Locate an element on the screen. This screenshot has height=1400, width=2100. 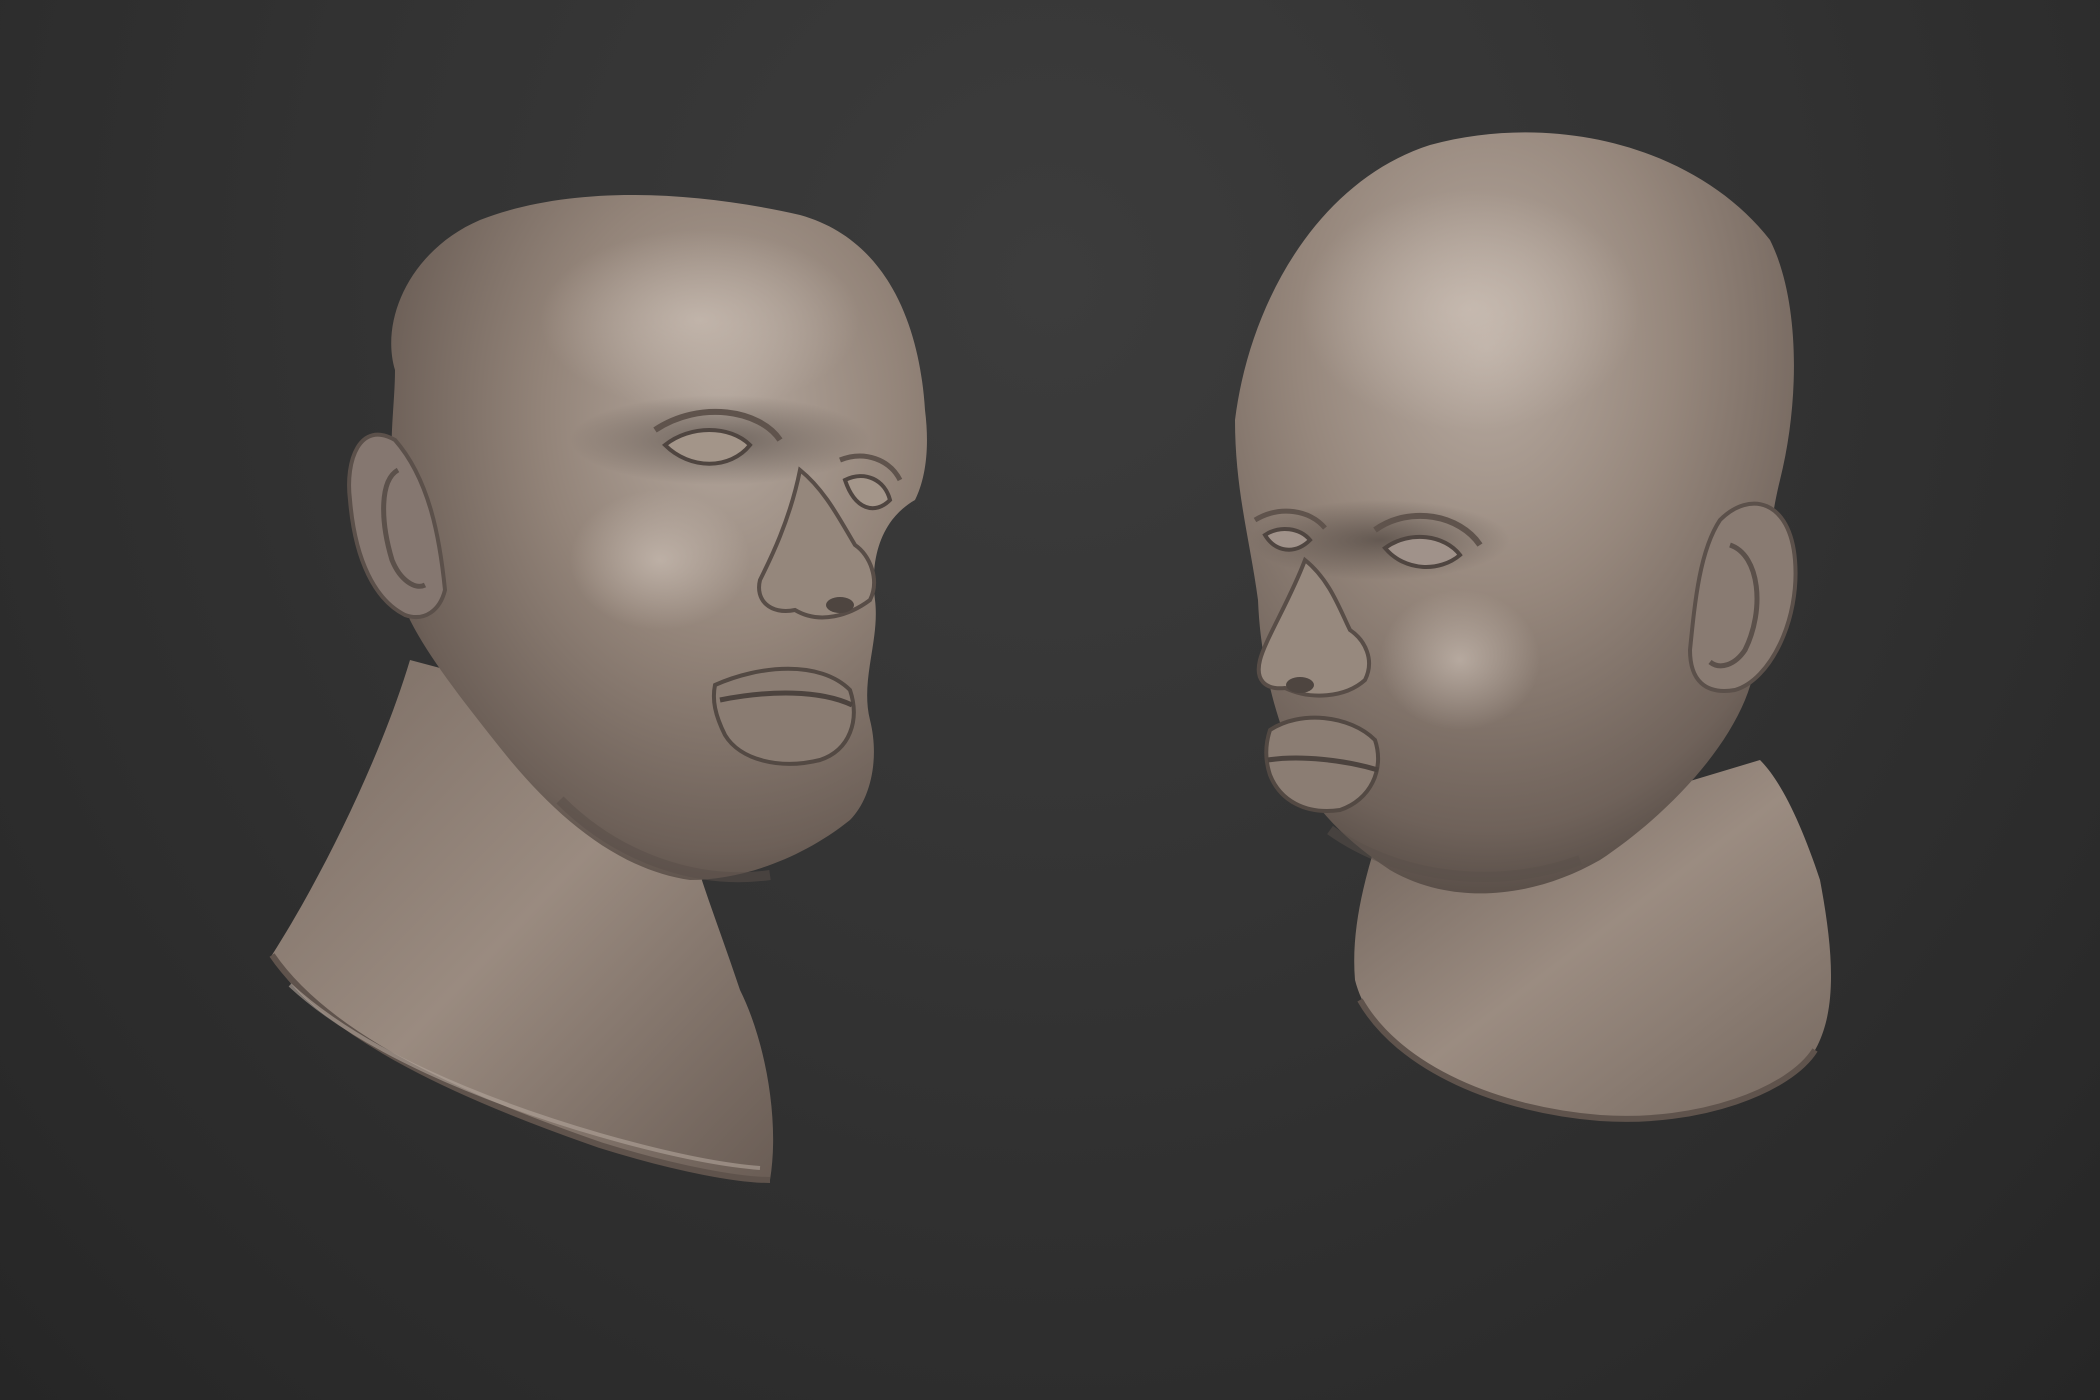
head-left-nostril is located at coordinates (840, 605).